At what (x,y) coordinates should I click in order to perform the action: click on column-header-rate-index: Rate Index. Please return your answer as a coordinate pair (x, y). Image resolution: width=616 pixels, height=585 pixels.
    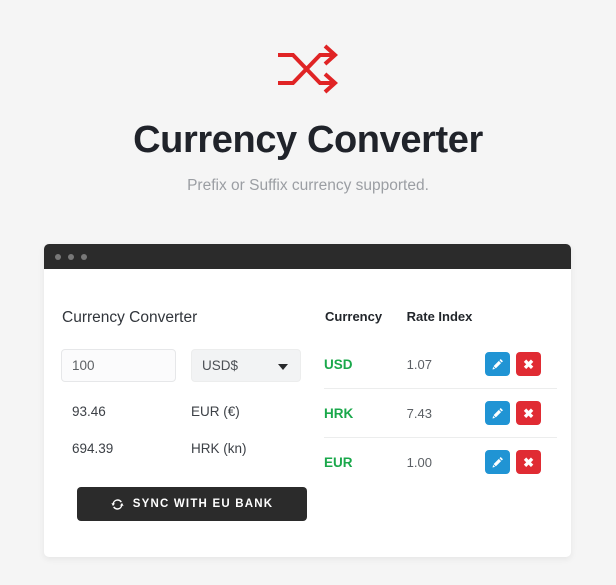
    Looking at the image, I should click on (439, 316).